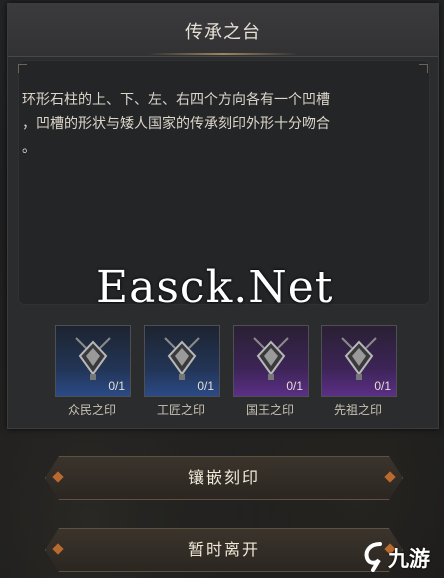  What do you see at coordinates (91, 410) in the screenshot?
I see `seal-label: 众民之印` at bounding box center [91, 410].